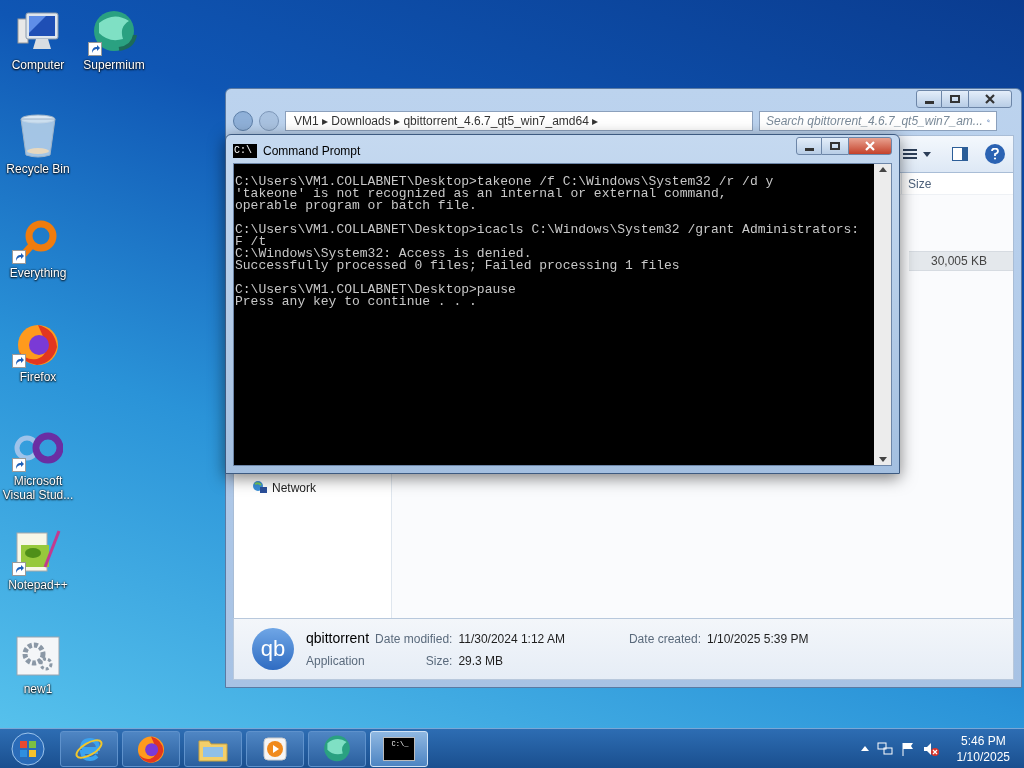  I want to click on date-modified-label: Date modified:, so click(414, 639).